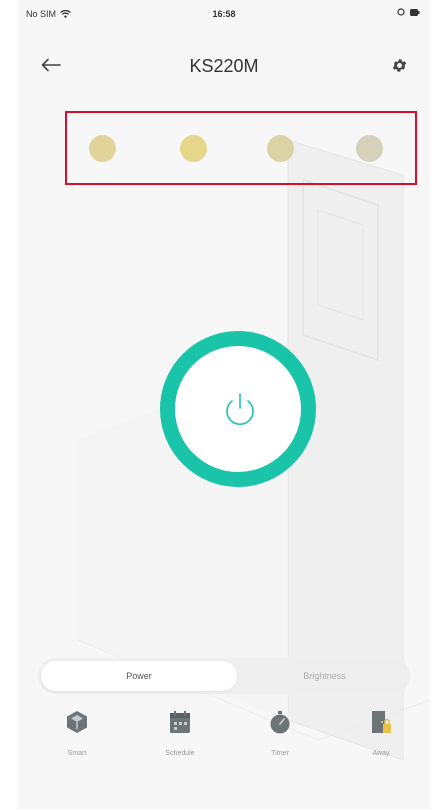 The height and width of the screenshot is (809, 445). I want to click on smart-label: Smart, so click(77, 753).